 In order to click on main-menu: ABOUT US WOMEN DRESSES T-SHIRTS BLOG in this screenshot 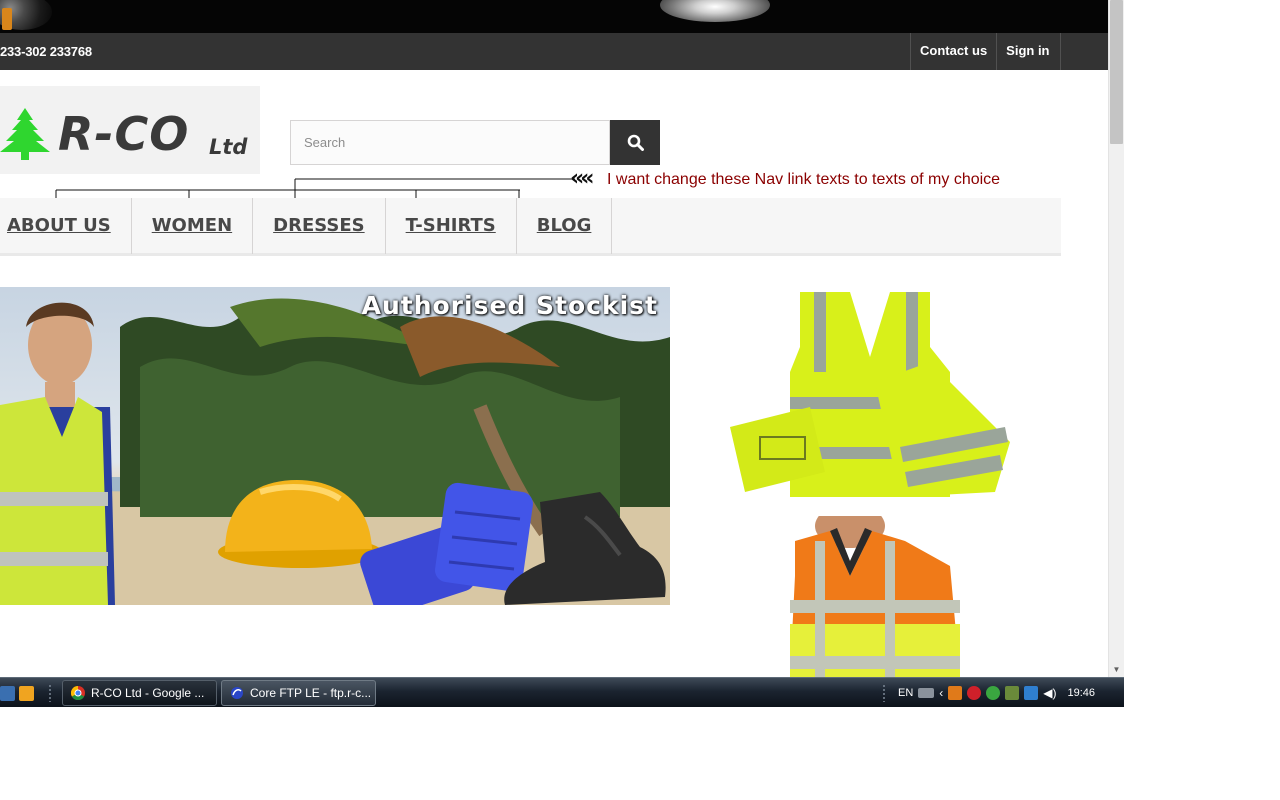, I will do `click(530, 227)`.